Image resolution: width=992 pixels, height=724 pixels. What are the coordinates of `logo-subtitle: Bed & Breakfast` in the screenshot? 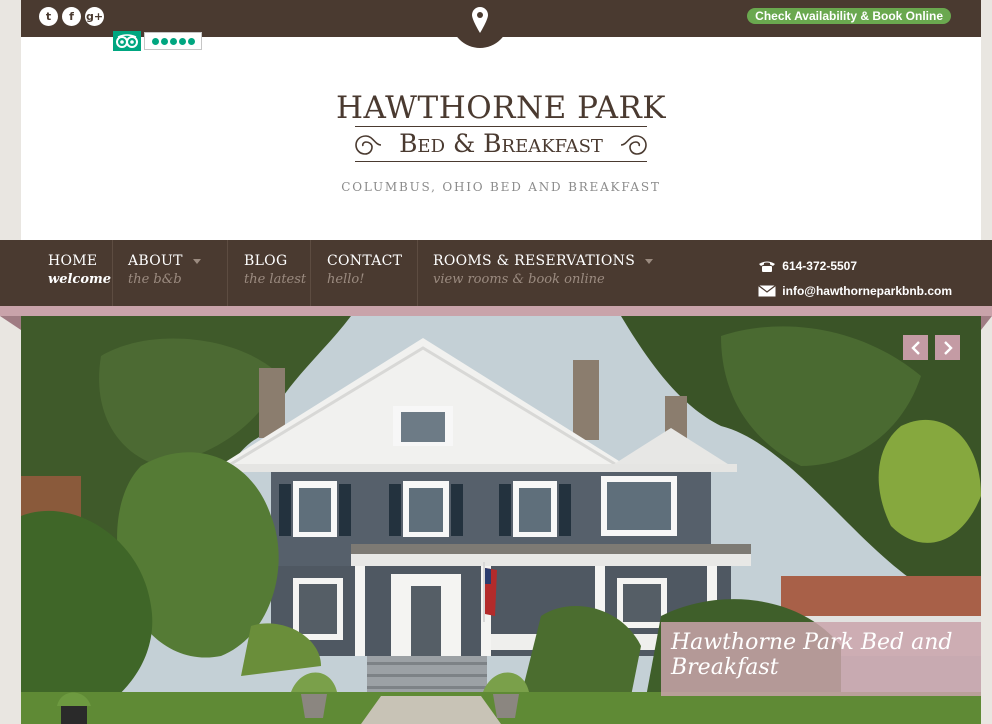 It's located at (501, 143).